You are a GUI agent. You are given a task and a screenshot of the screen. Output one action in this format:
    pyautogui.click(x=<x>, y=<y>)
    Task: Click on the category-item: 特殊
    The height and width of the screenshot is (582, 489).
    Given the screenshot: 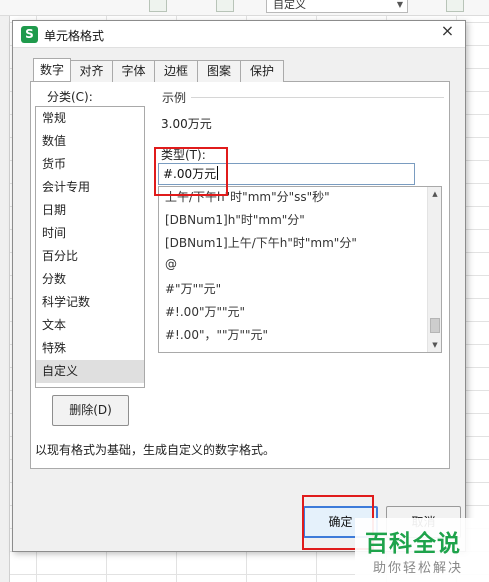 What is the action you would take?
    pyautogui.click(x=90, y=348)
    